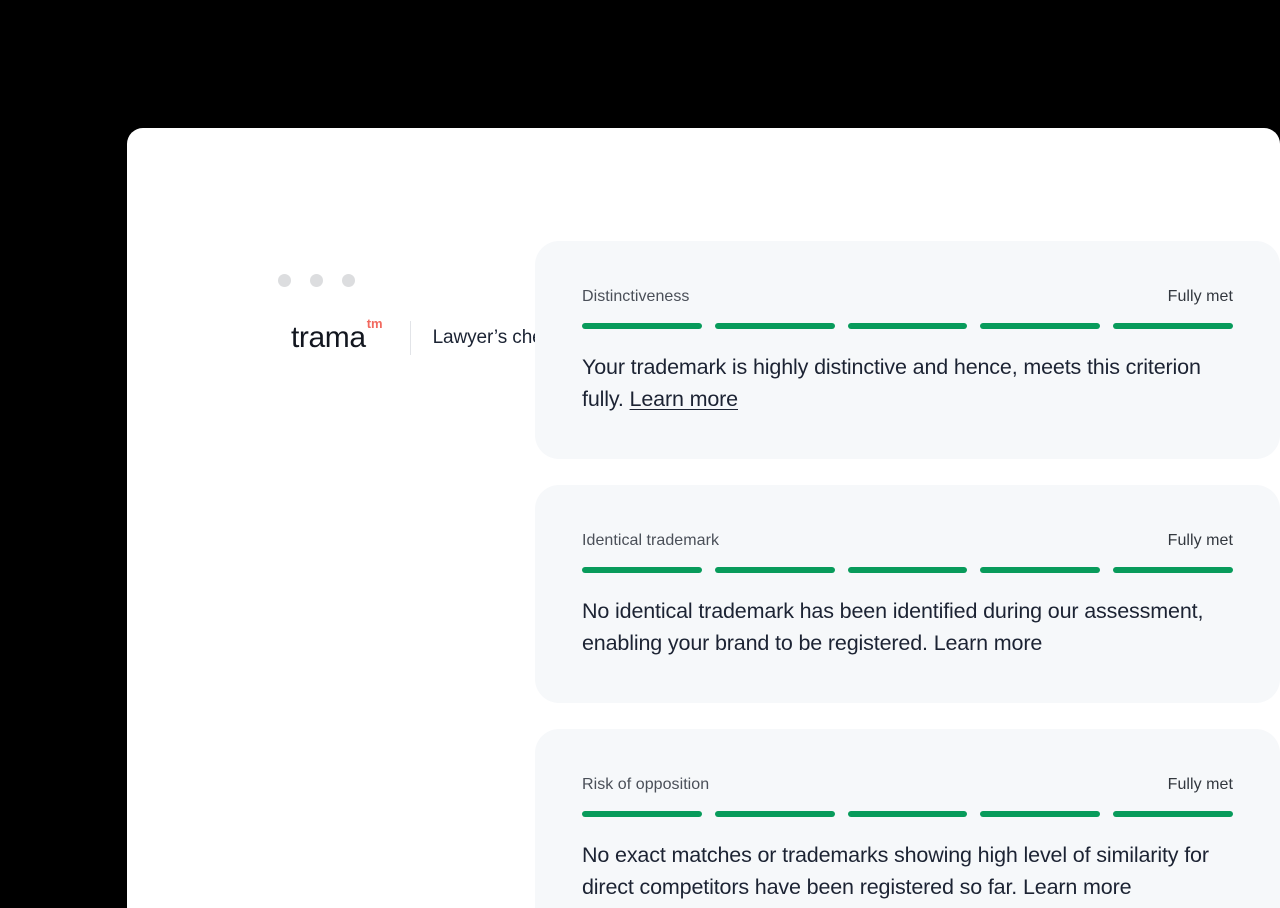  Describe the element at coordinates (328, 337) in the screenshot. I see `logo-wordmark: trama` at that location.